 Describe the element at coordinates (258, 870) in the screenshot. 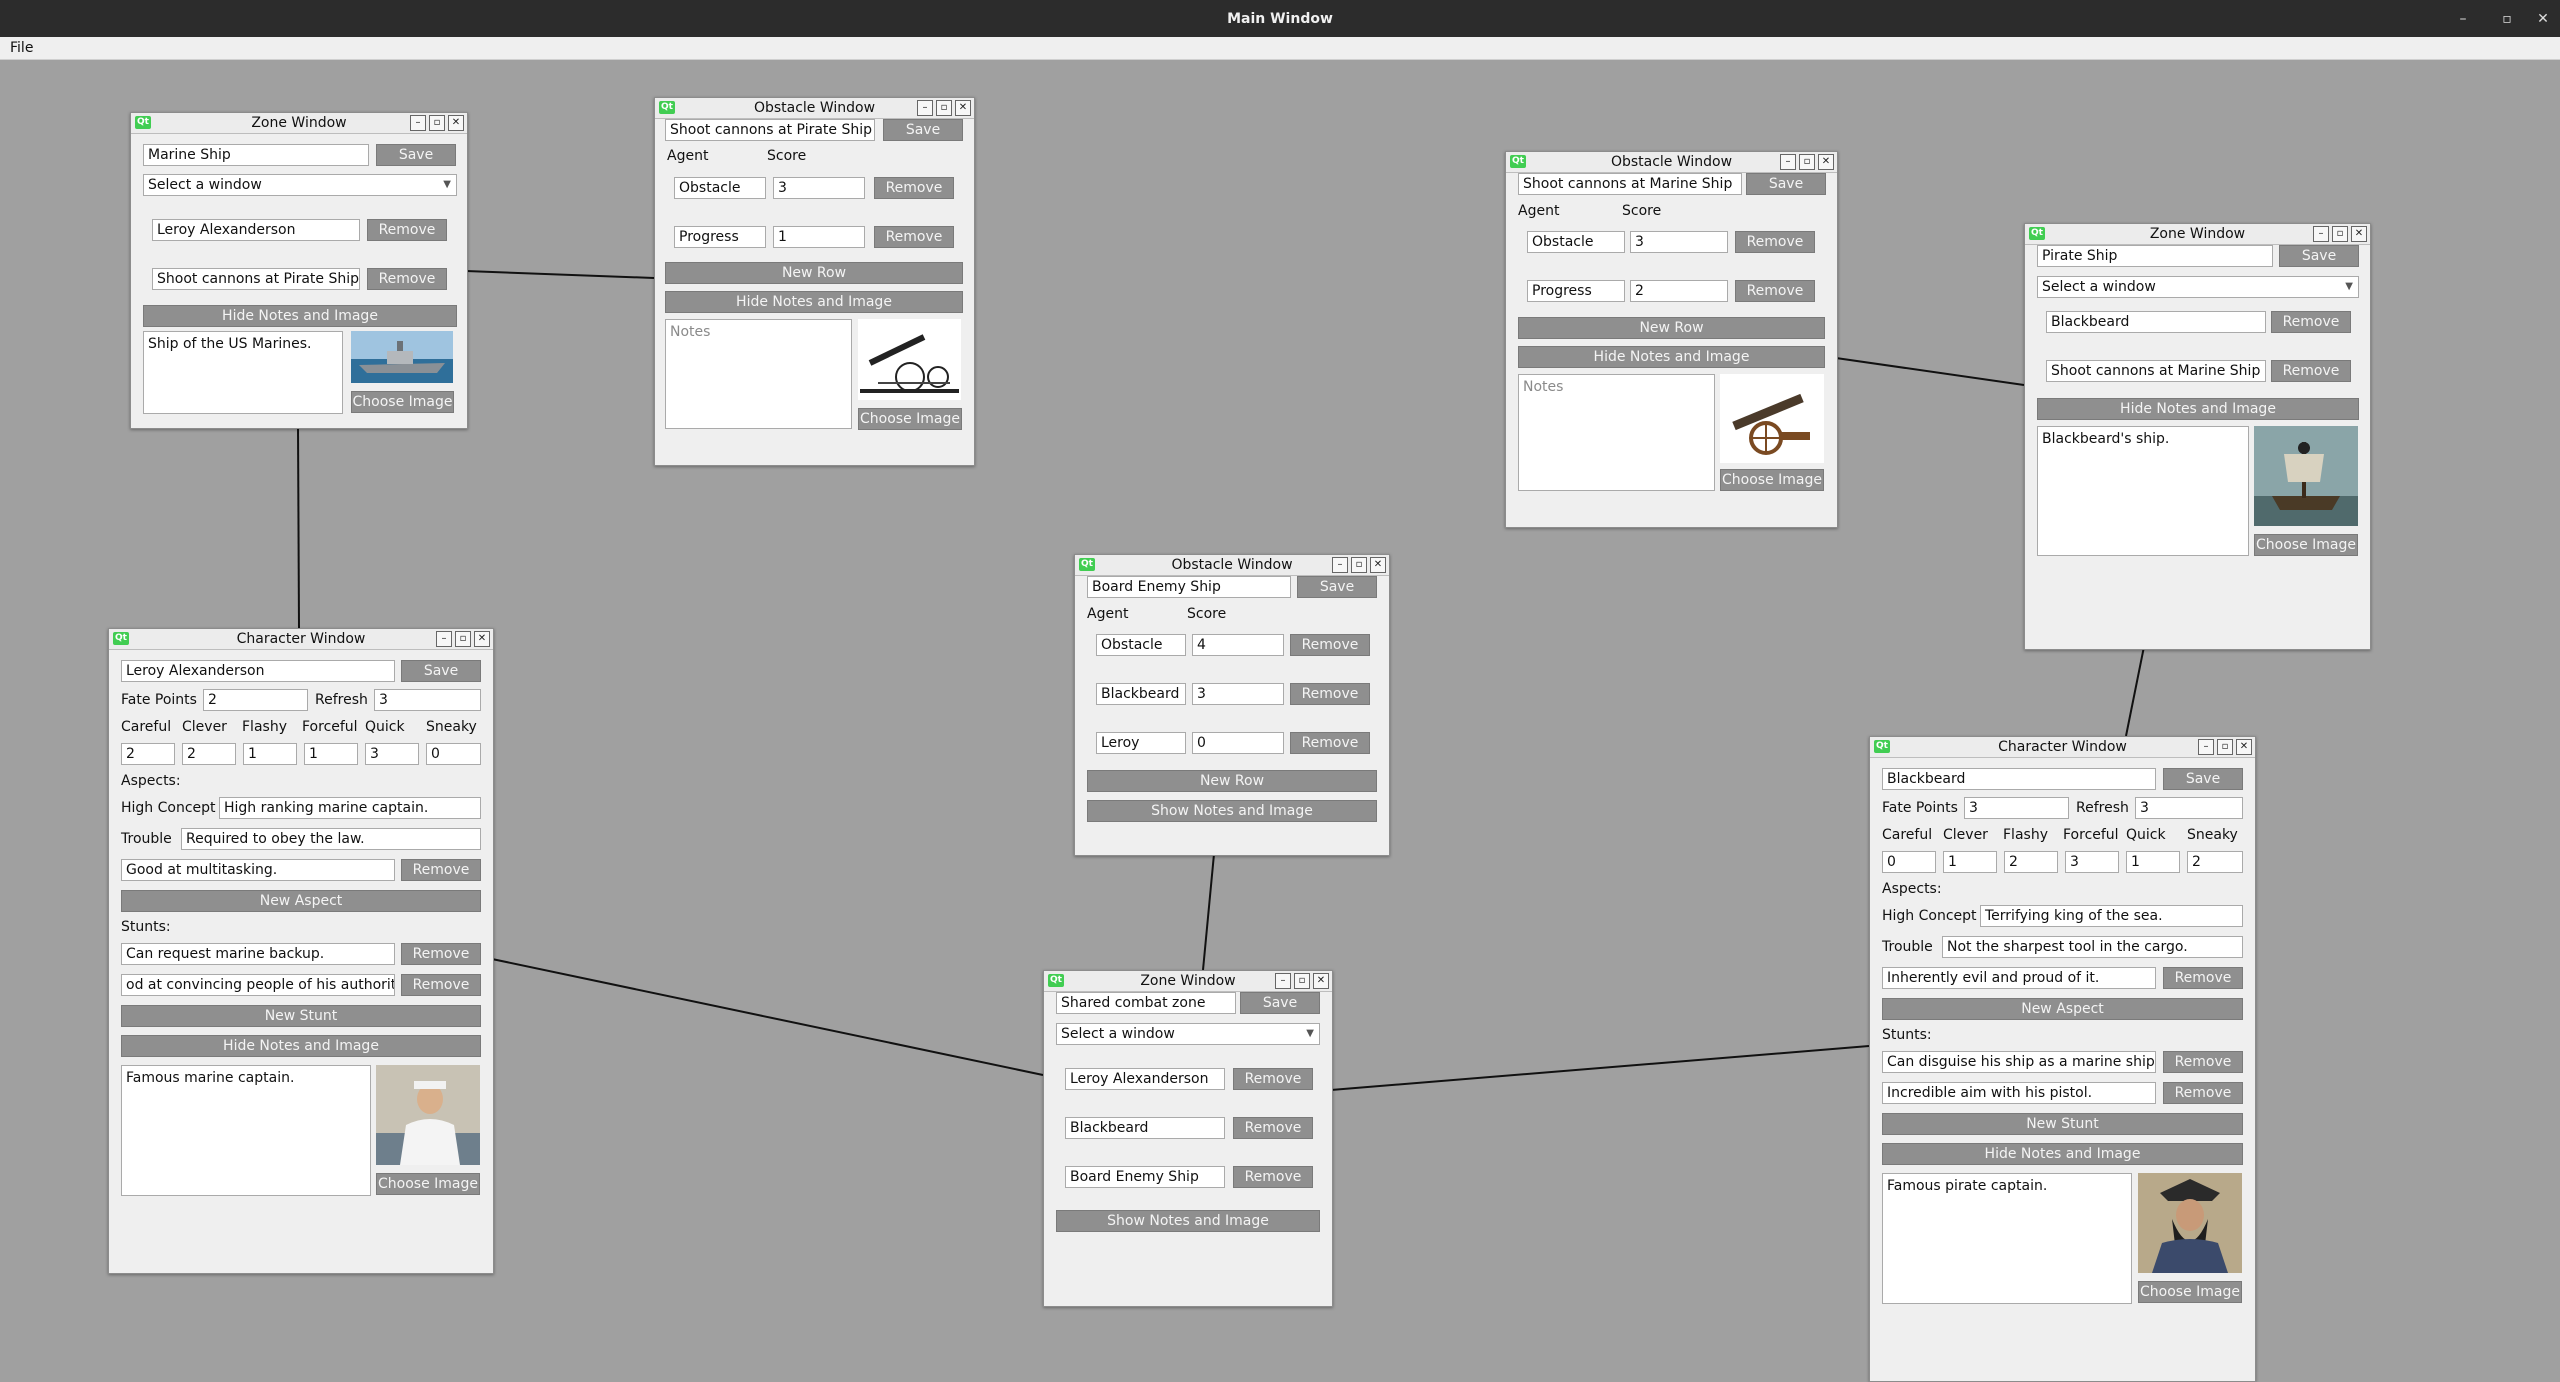

I see `aspect-field: Good at multitasking.` at that location.